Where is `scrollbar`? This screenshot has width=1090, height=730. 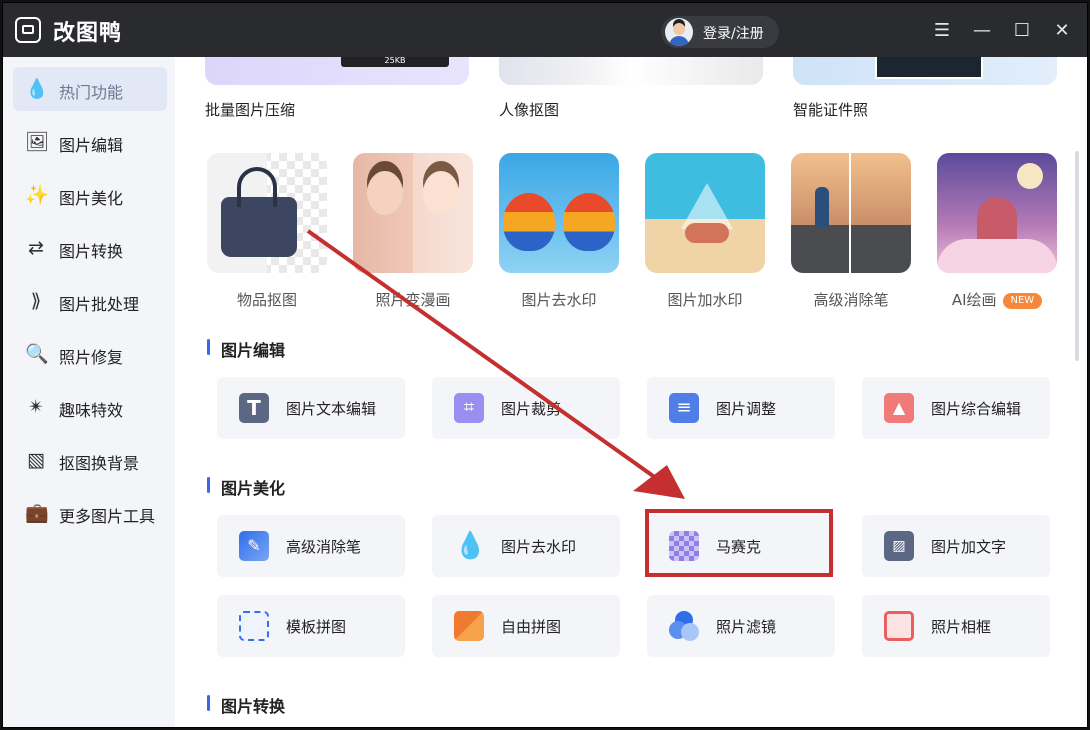
scrollbar is located at coordinates (1077, 256).